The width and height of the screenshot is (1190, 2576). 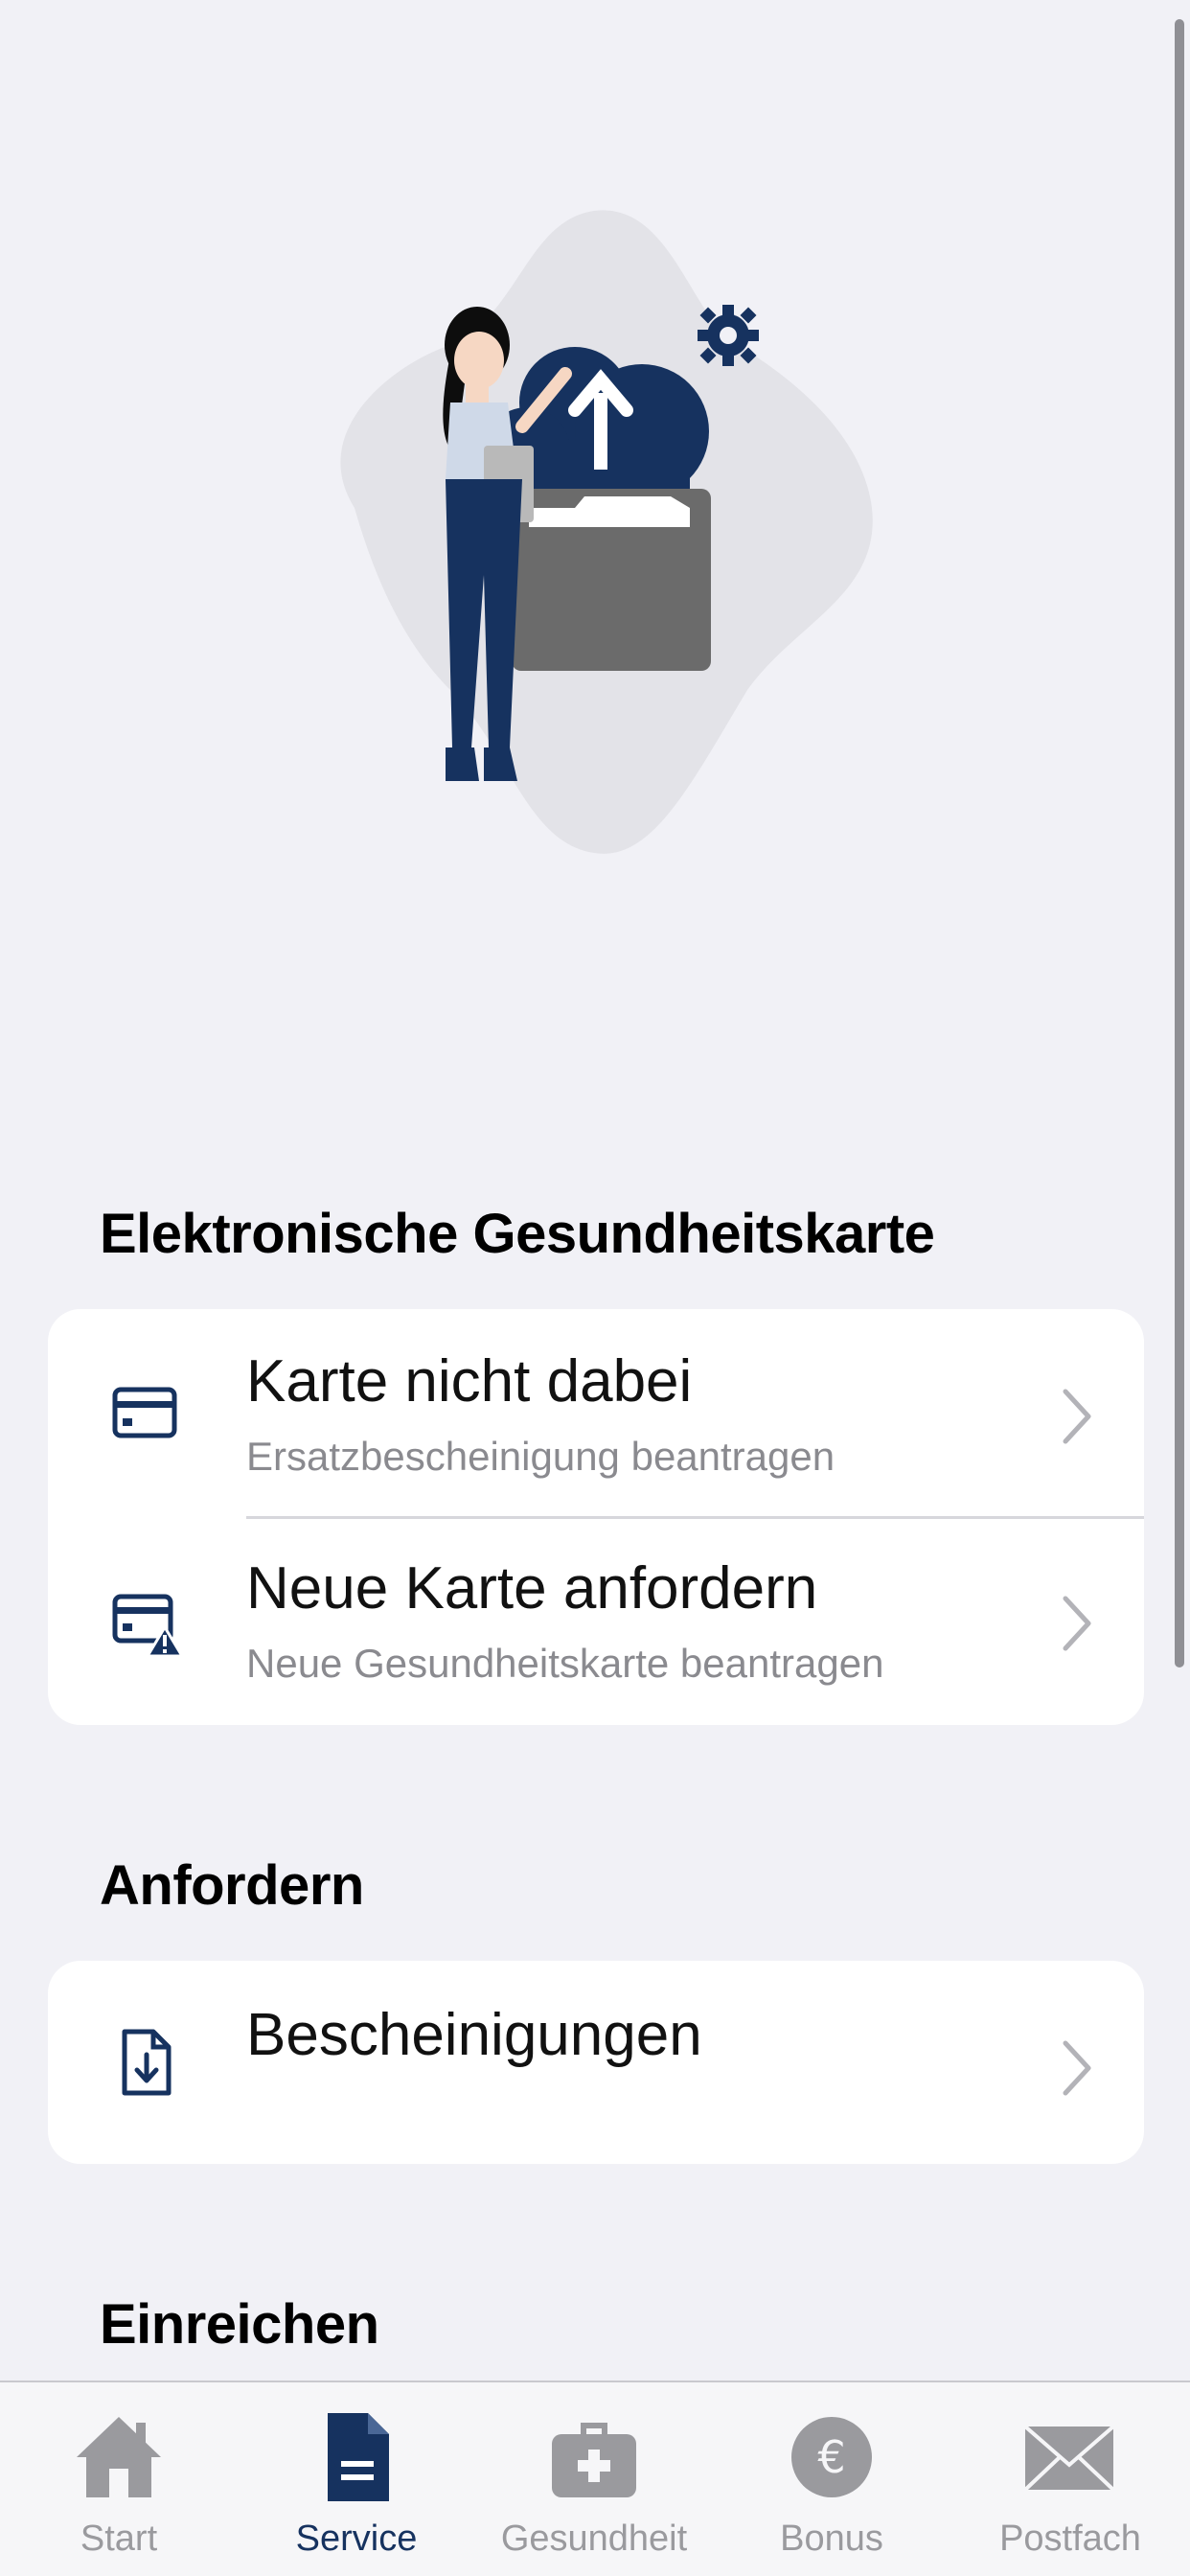 I want to click on item-title: Bescheinigungen, so click(x=474, y=2035).